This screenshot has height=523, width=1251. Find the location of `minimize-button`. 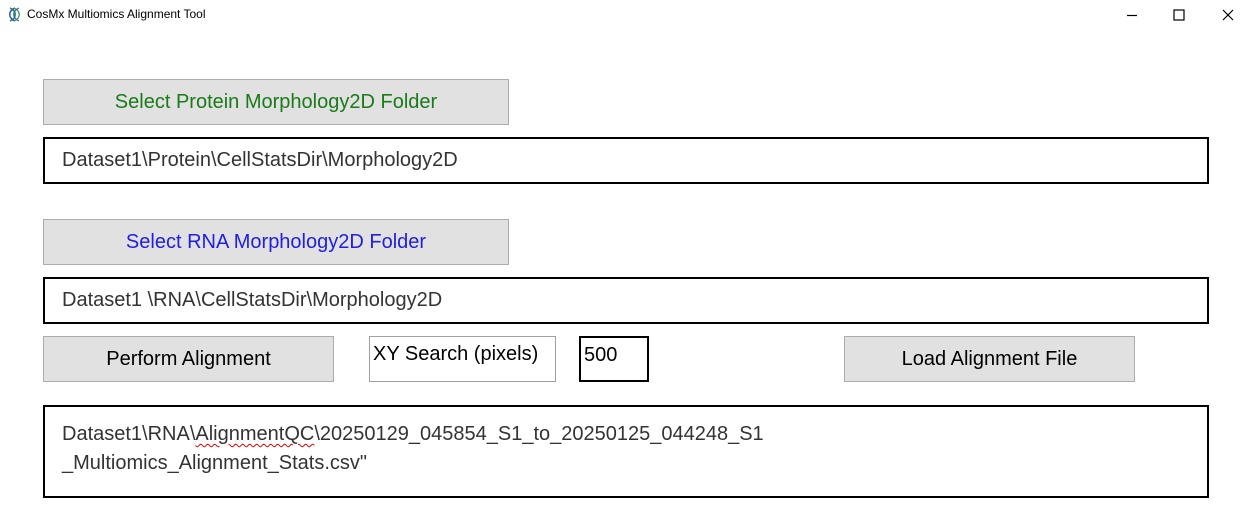

minimize-button is located at coordinates (1132, 15).